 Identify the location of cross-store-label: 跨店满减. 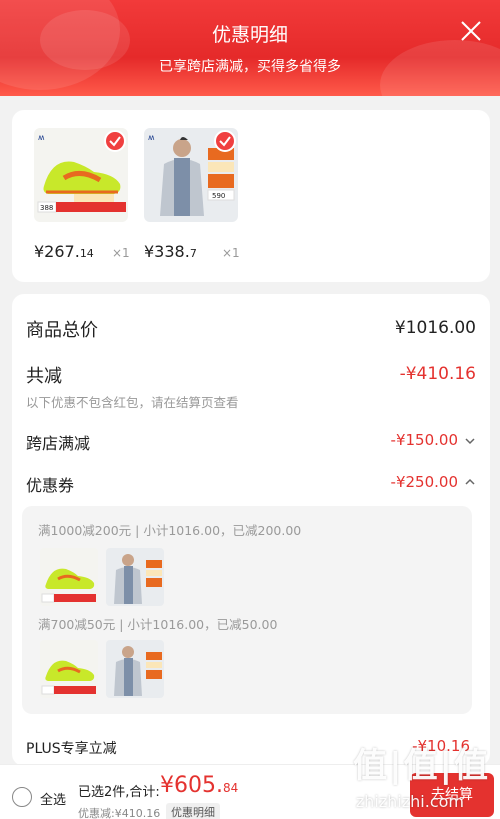
(58, 443).